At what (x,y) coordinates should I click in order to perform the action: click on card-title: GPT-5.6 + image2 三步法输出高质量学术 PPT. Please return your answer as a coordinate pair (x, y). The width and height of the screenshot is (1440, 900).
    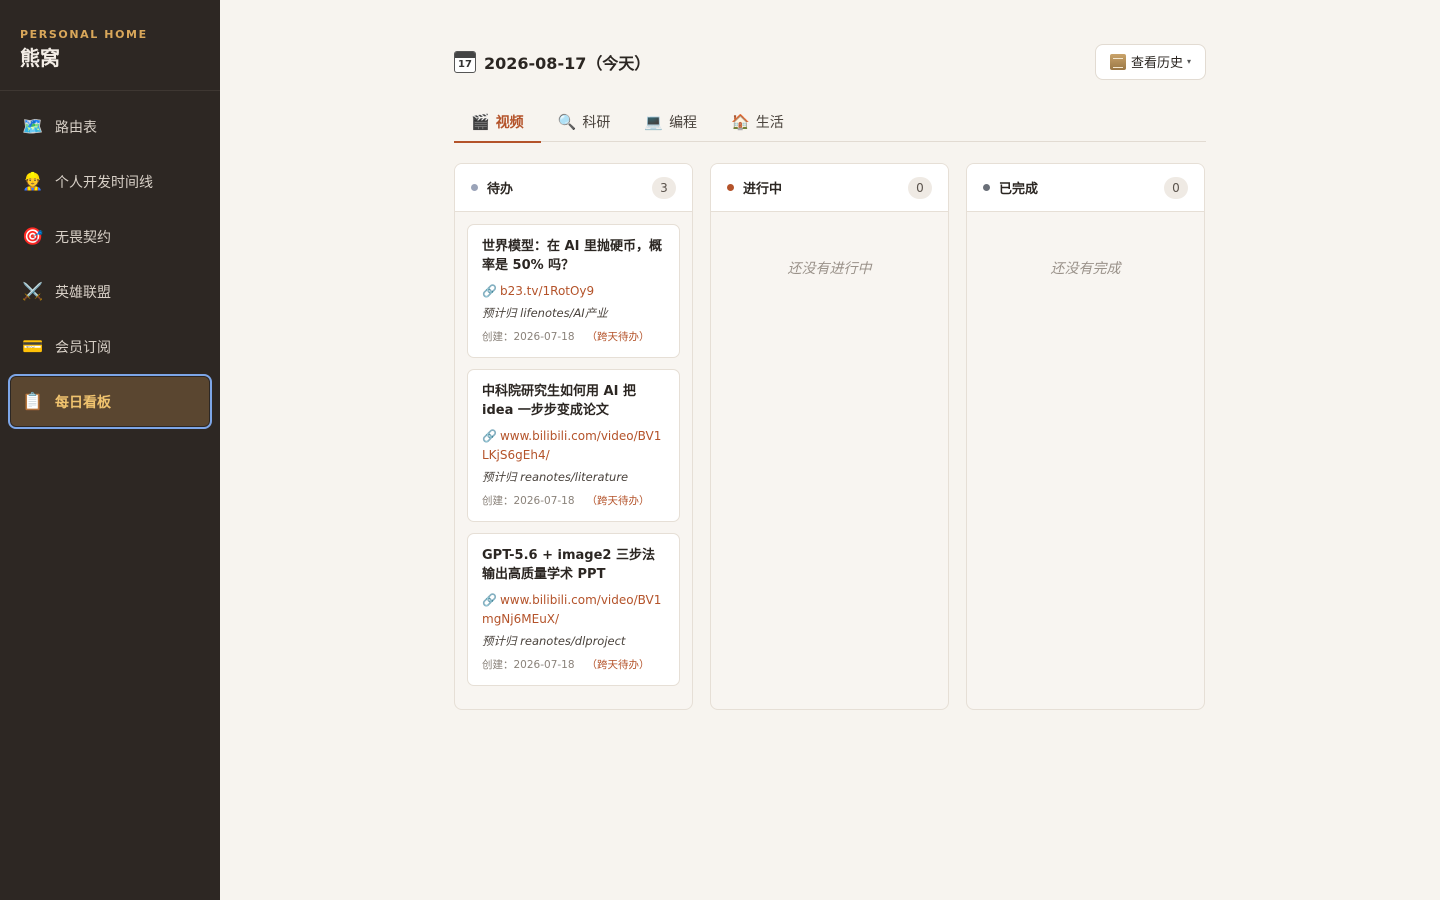
    Looking at the image, I should click on (568, 565).